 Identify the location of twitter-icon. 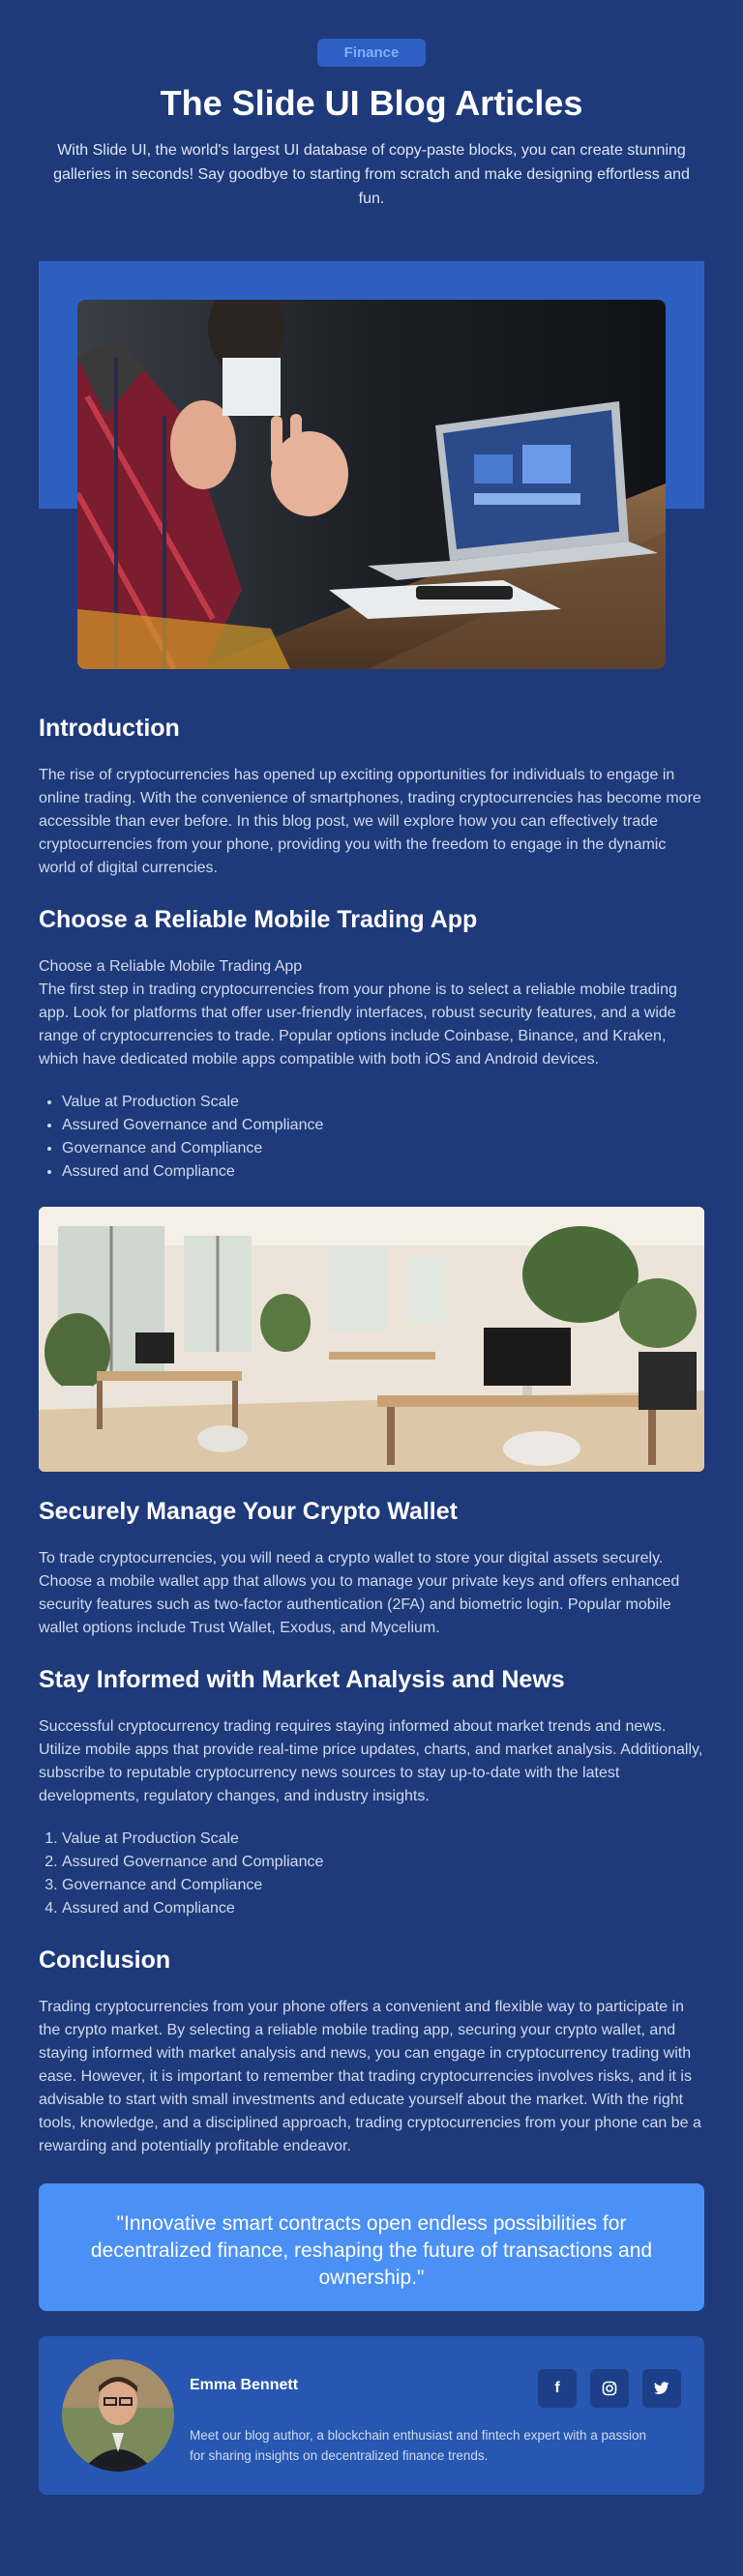
(661, 2388).